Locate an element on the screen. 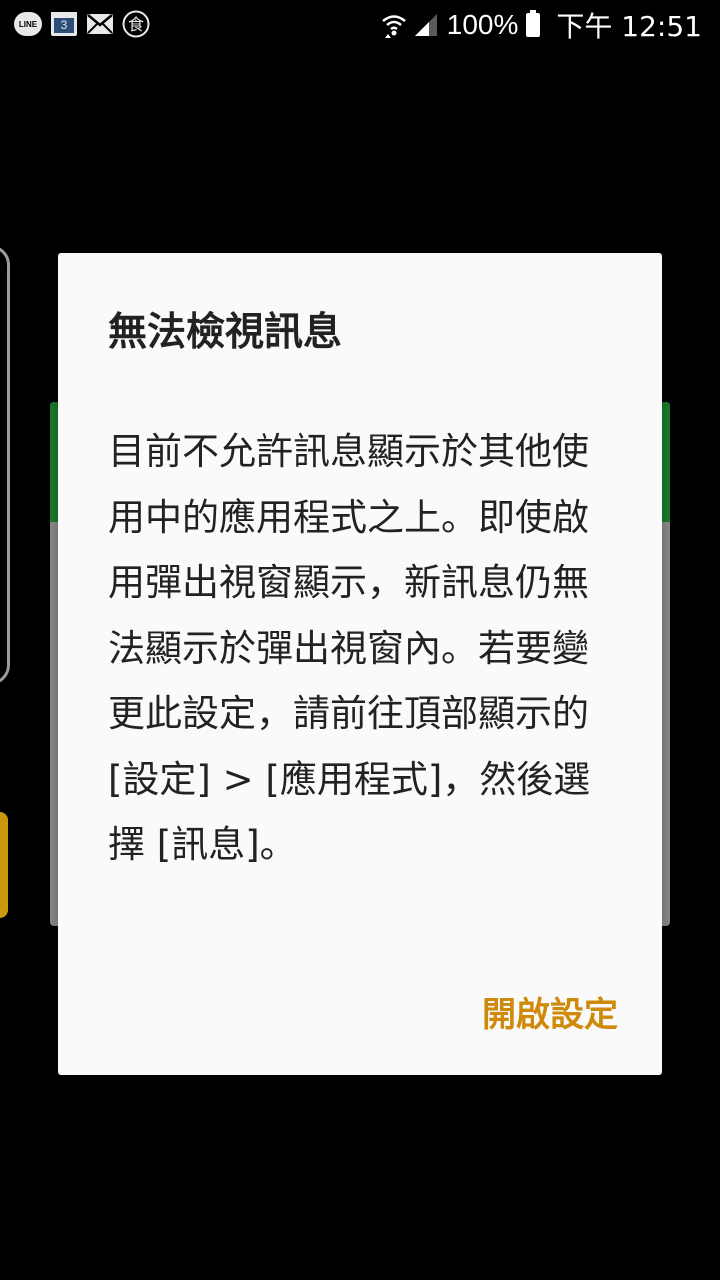 Image resolution: width=720 pixels, height=1280 pixels. wifi-icon is located at coordinates (394, 25).